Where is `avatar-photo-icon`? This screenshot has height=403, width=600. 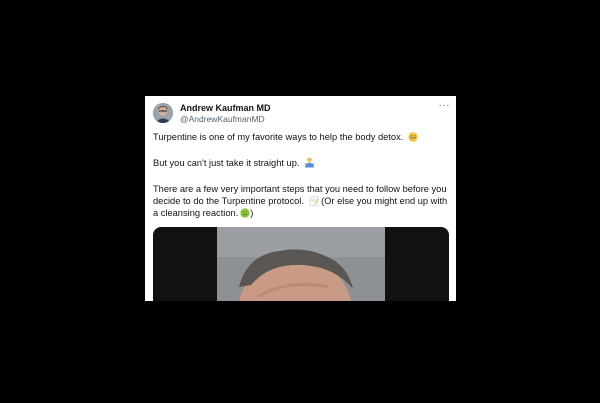
avatar-photo-icon is located at coordinates (163, 113).